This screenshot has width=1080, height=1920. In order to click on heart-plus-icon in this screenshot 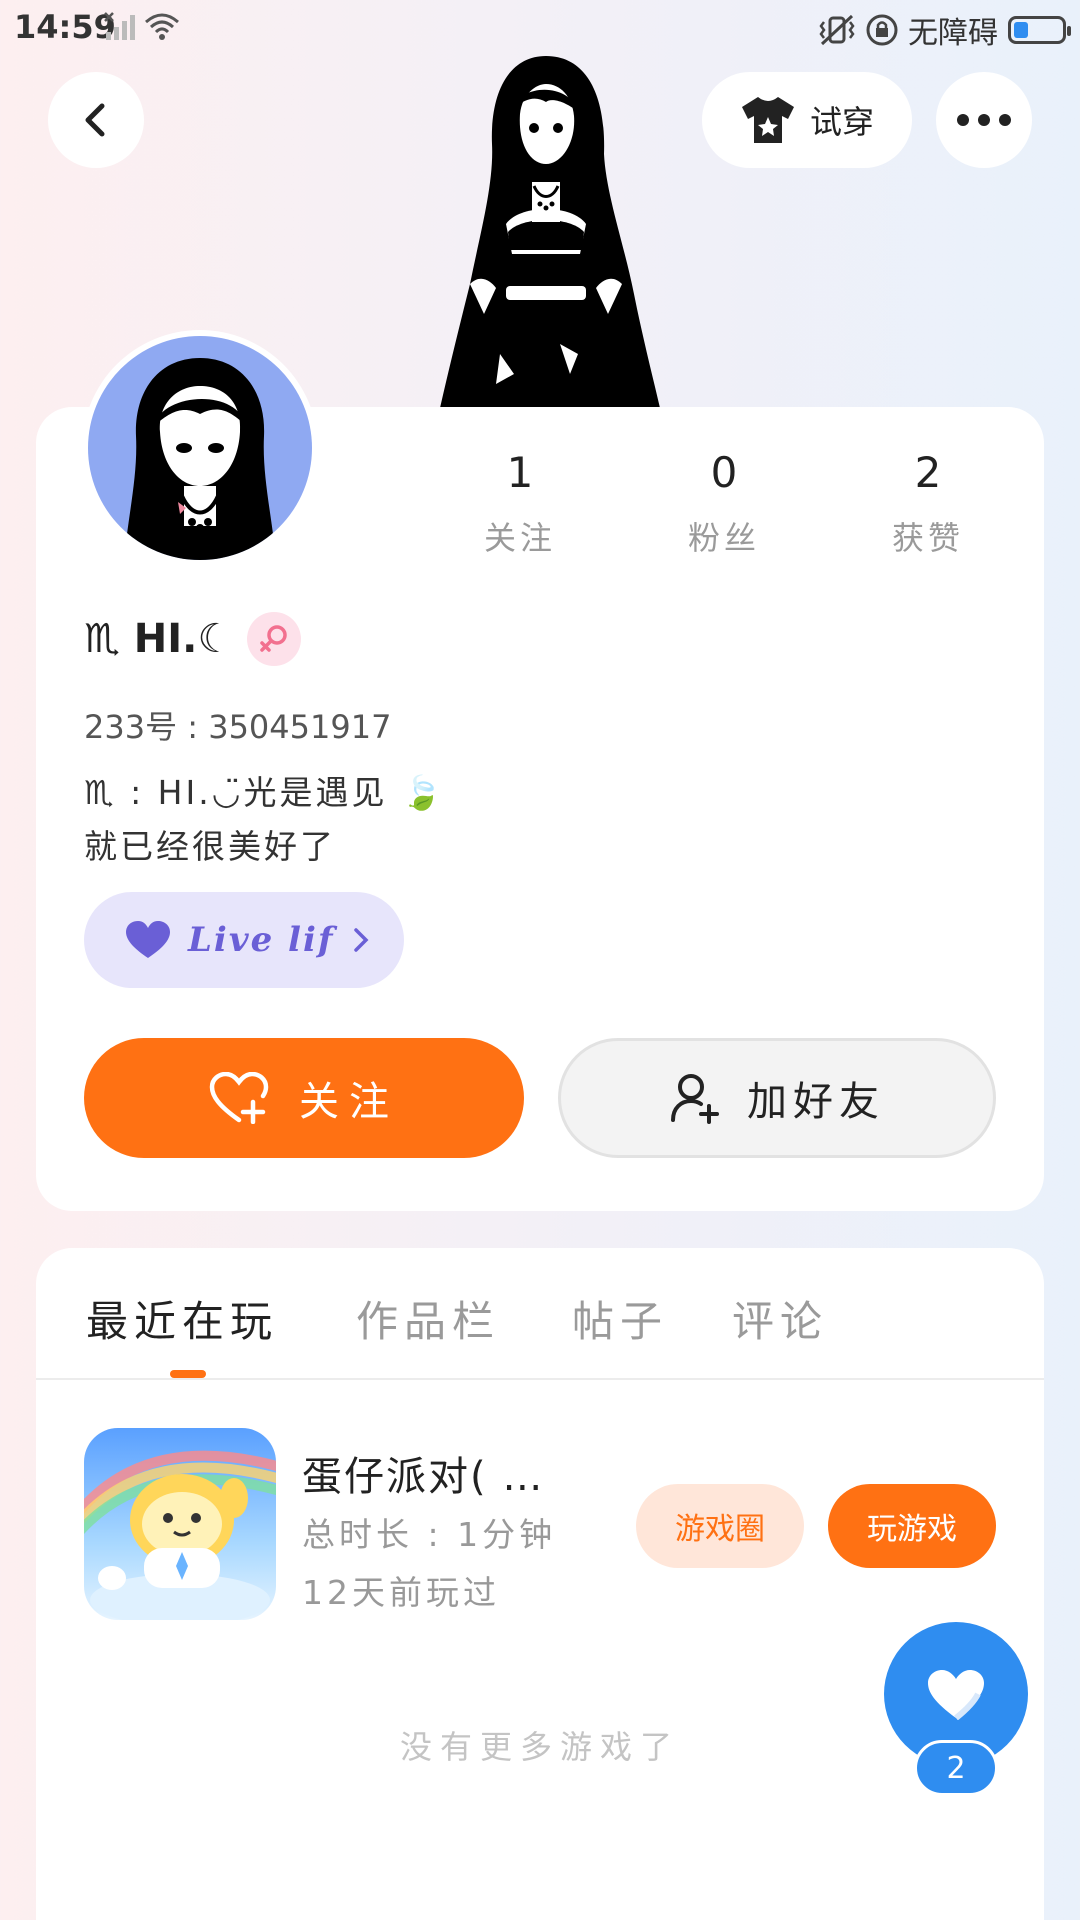, I will do `click(239, 1098)`.